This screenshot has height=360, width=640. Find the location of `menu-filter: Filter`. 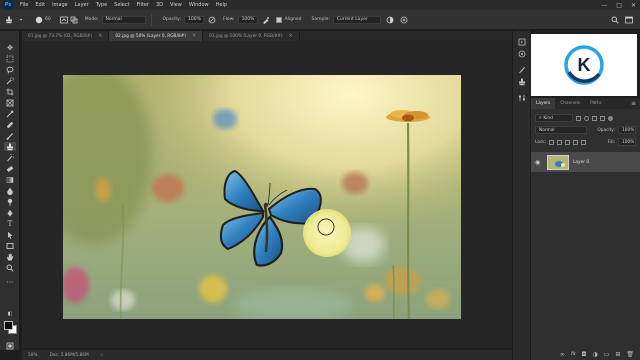

menu-filter: Filter is located at coordinates (143, 5).